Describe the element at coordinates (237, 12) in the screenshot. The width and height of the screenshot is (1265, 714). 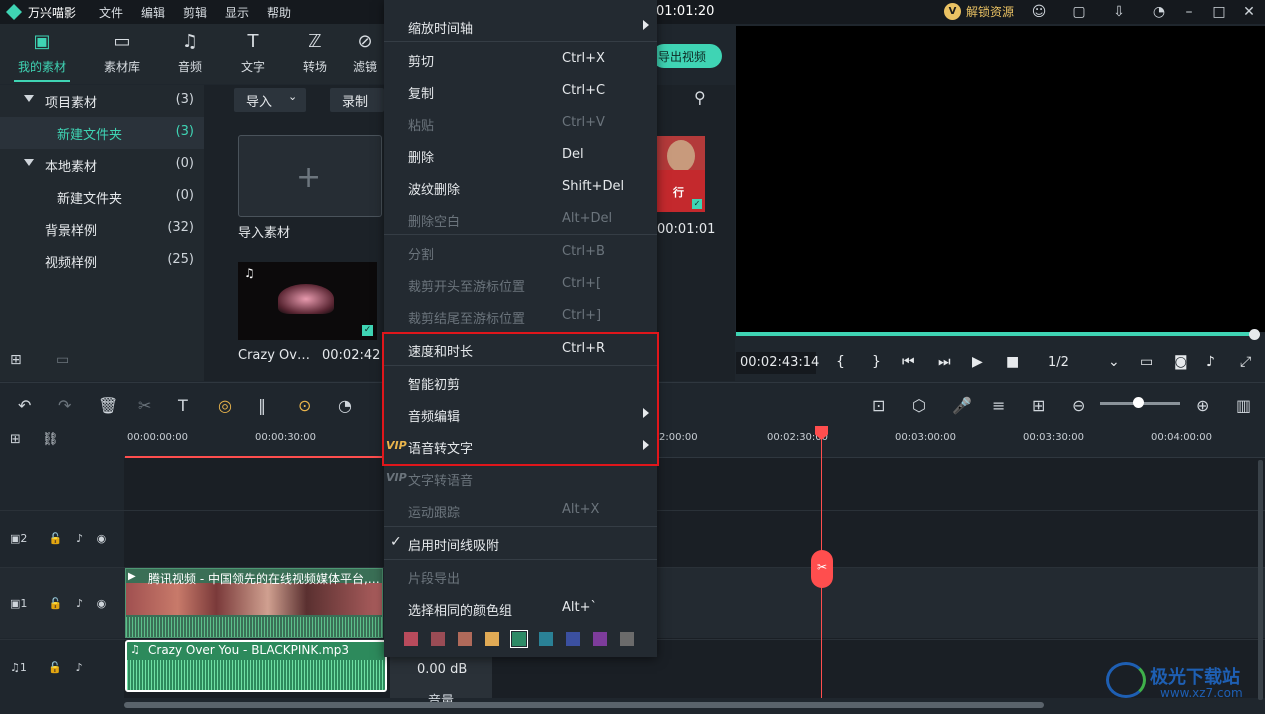
I see `menu-view: 显示` at that location.